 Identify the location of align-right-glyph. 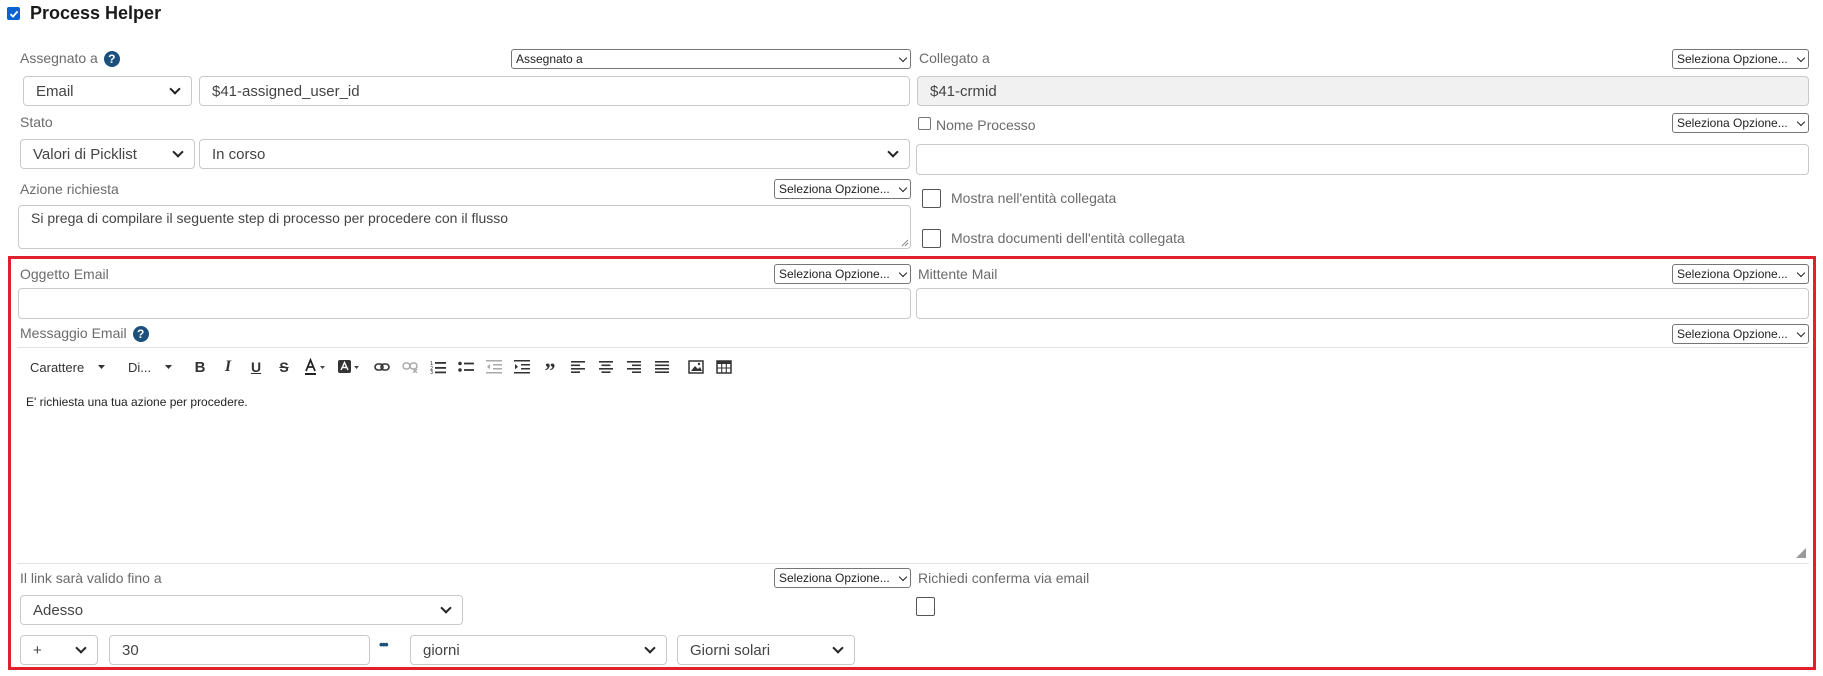
(634, 367).